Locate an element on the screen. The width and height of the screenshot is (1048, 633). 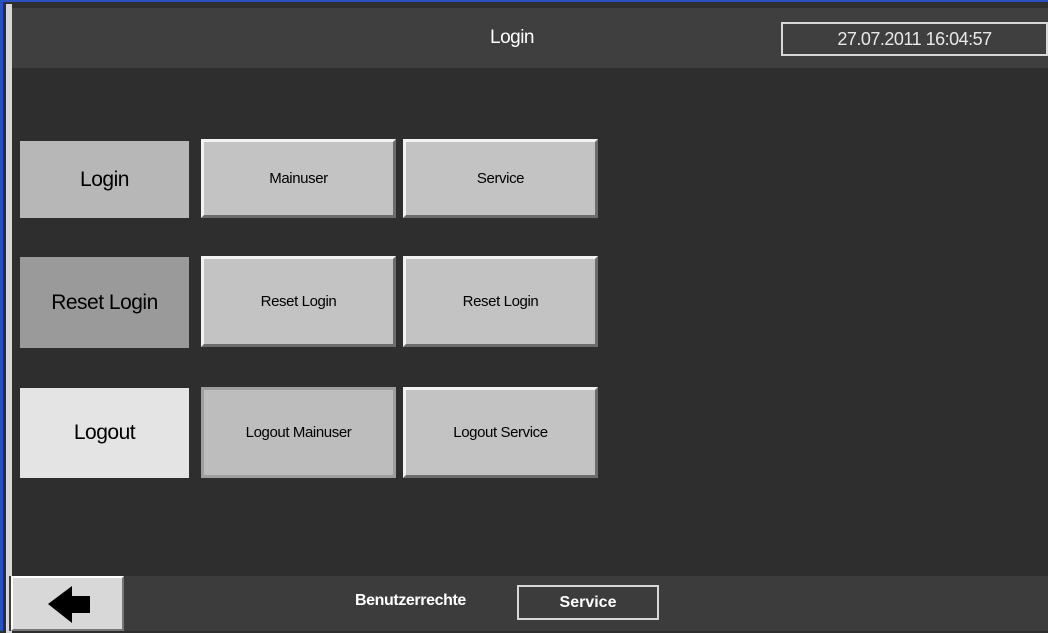
back-arrow-icon is located at coordinates (69, 604).